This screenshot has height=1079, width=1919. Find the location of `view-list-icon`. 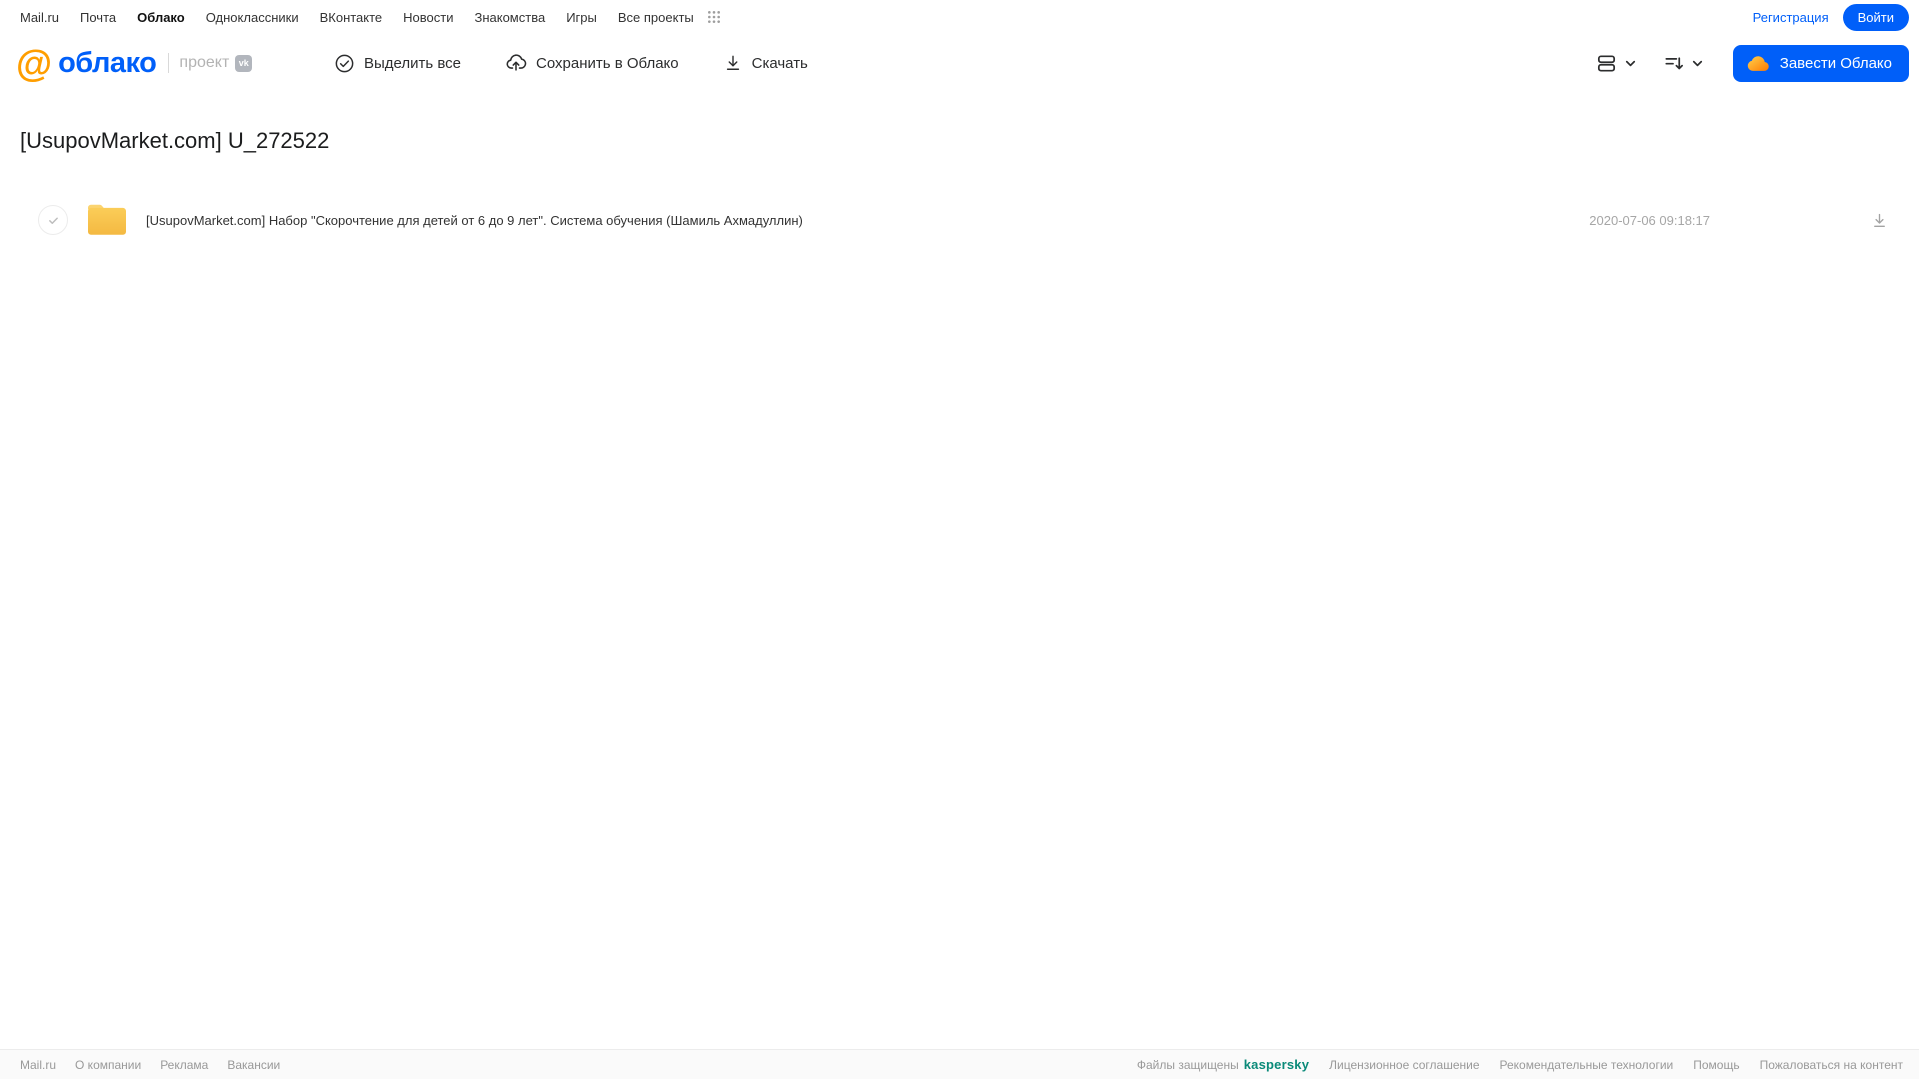

view-list-icon is located at coordinates (1606, 63).